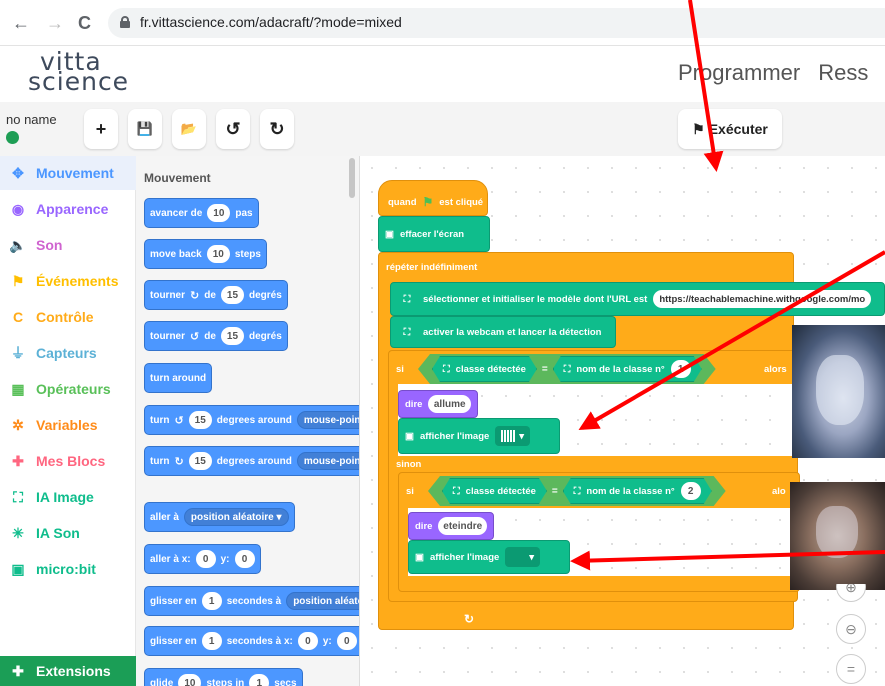  What do you see at coordinates (195, 336) in the screenshot?
I see `rotate-left-icon: ↺` at bounding box center [195, 336].